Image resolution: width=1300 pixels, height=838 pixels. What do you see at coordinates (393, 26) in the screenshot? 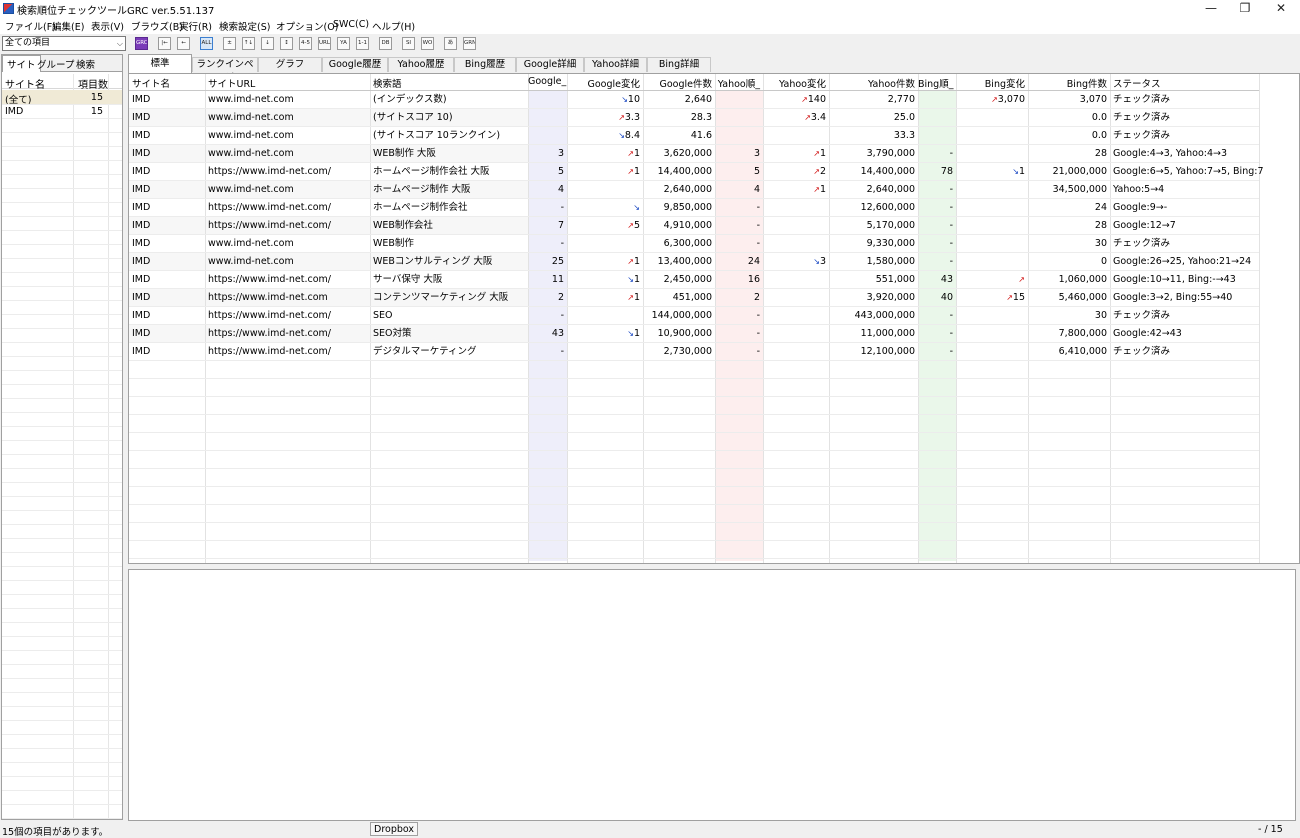
I see `menu-item-8: ヘルプ(H)` at bounding box center [393, 26].